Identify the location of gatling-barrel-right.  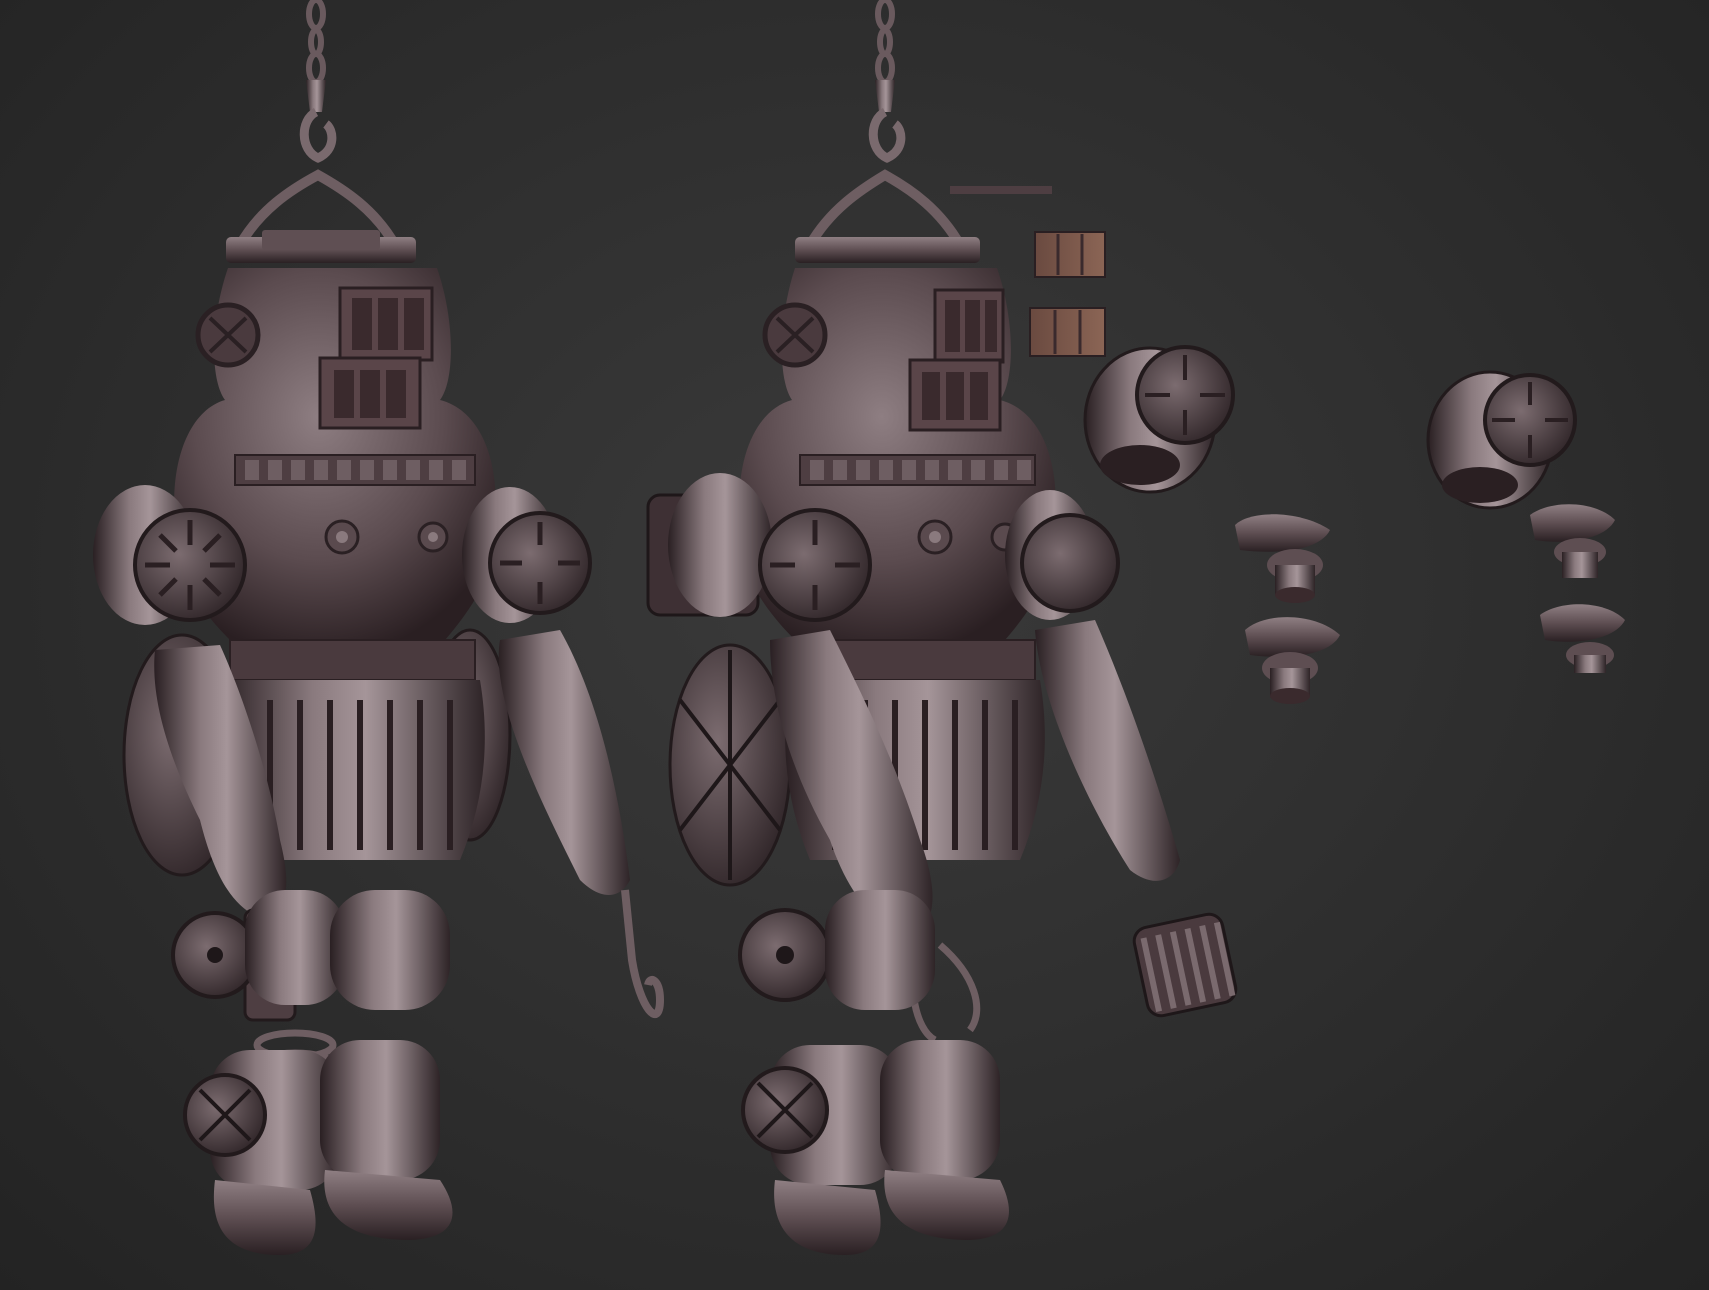
(1185, 965).